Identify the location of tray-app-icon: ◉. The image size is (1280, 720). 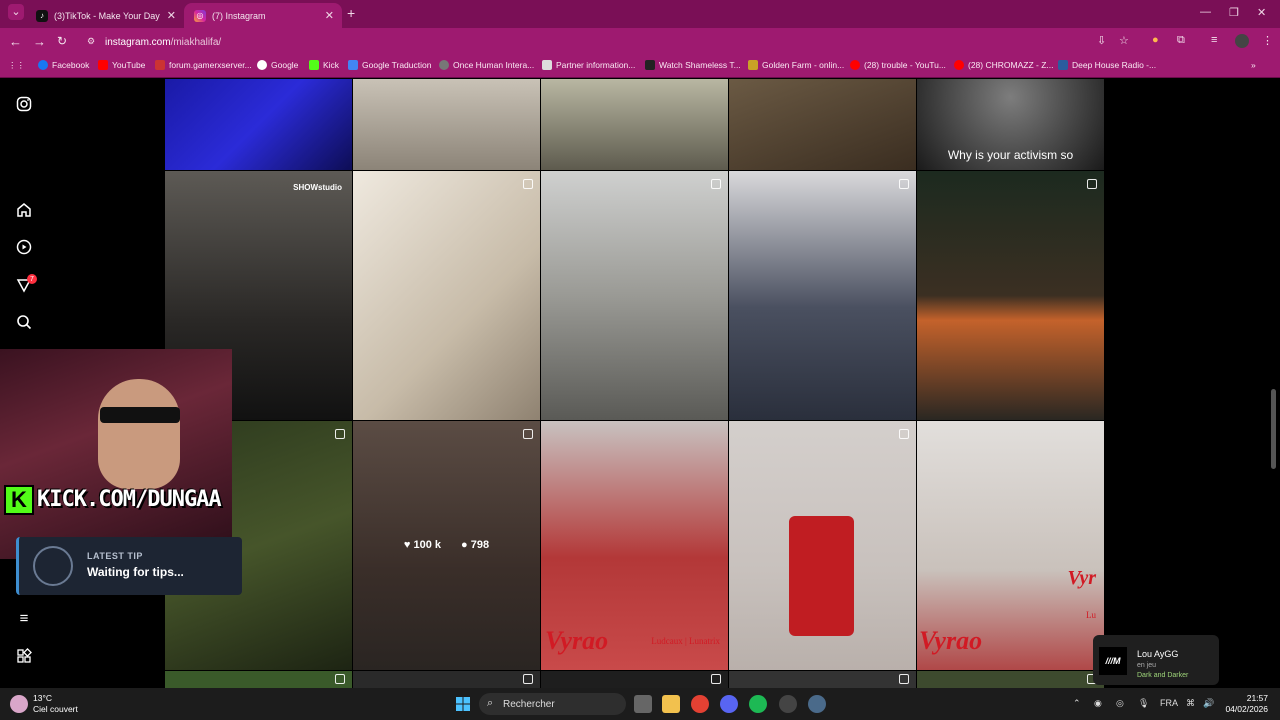
(1098, 703).